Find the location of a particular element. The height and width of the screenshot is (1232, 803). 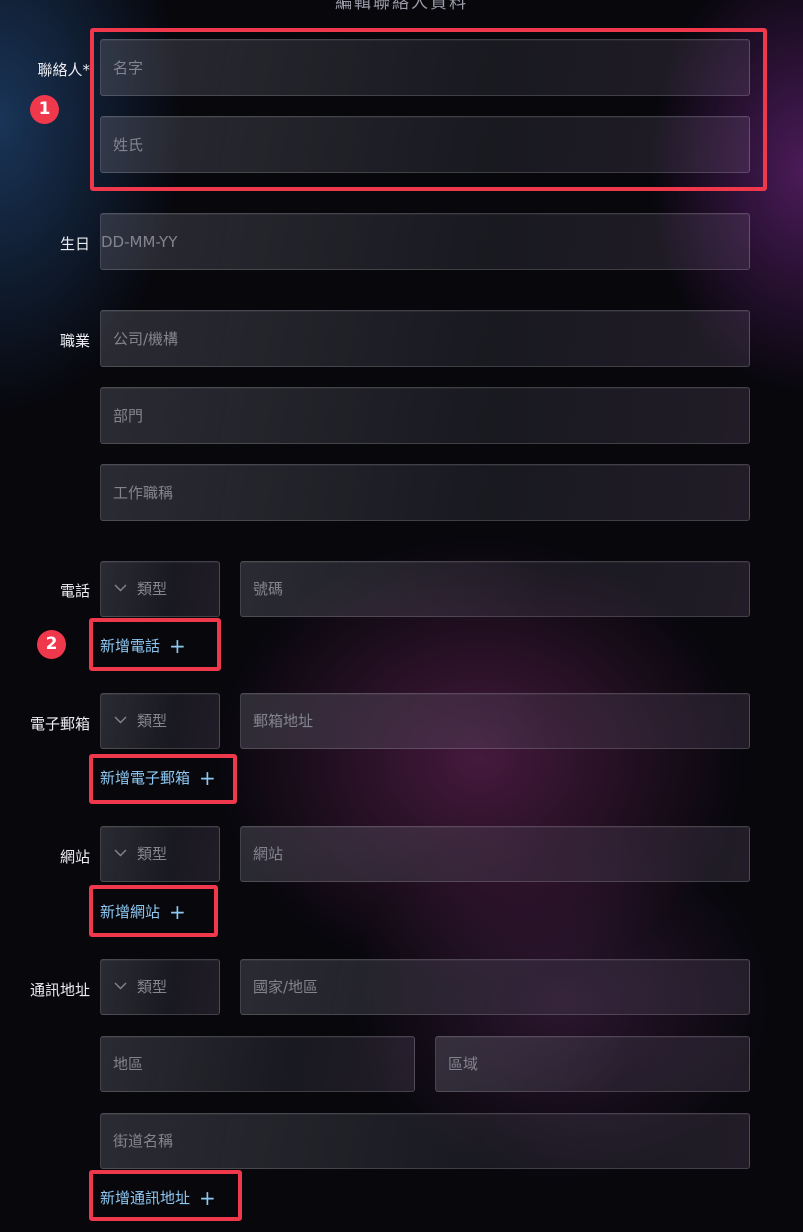

region-input is located at coordinates (257, 1064).